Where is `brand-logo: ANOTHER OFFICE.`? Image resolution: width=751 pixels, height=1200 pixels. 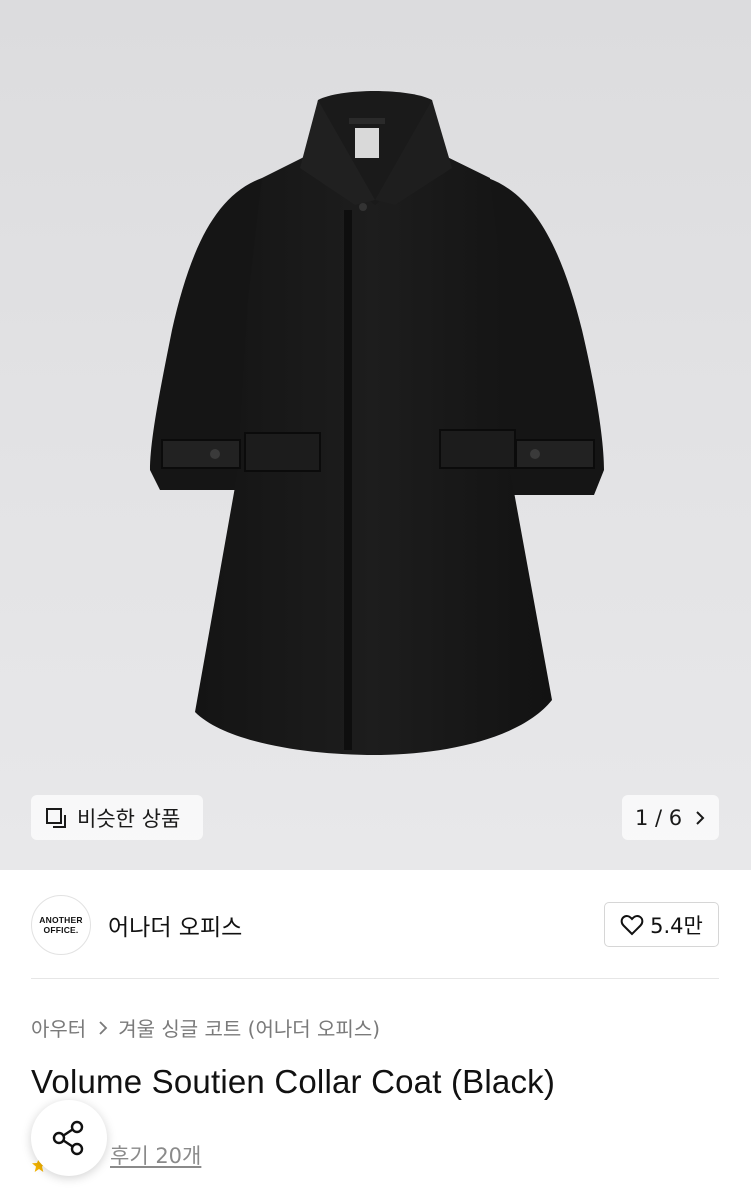 brand-logo: ANOTHER OFFICE. is located at coordinates (61, 925).